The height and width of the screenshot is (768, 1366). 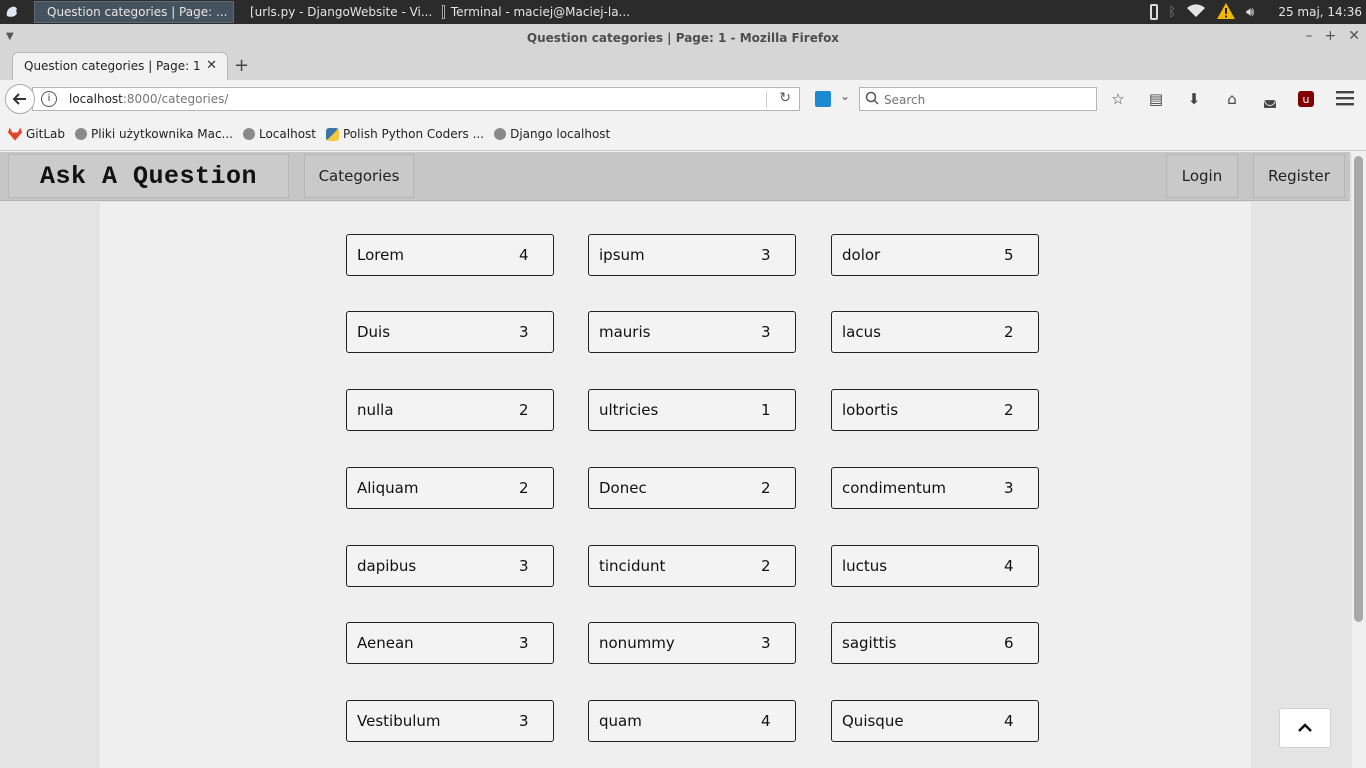 What do you see at coordinates (692, 643) in the screenshot?
I see `category-card: nonummy 3` at bounding box center [692, 643].